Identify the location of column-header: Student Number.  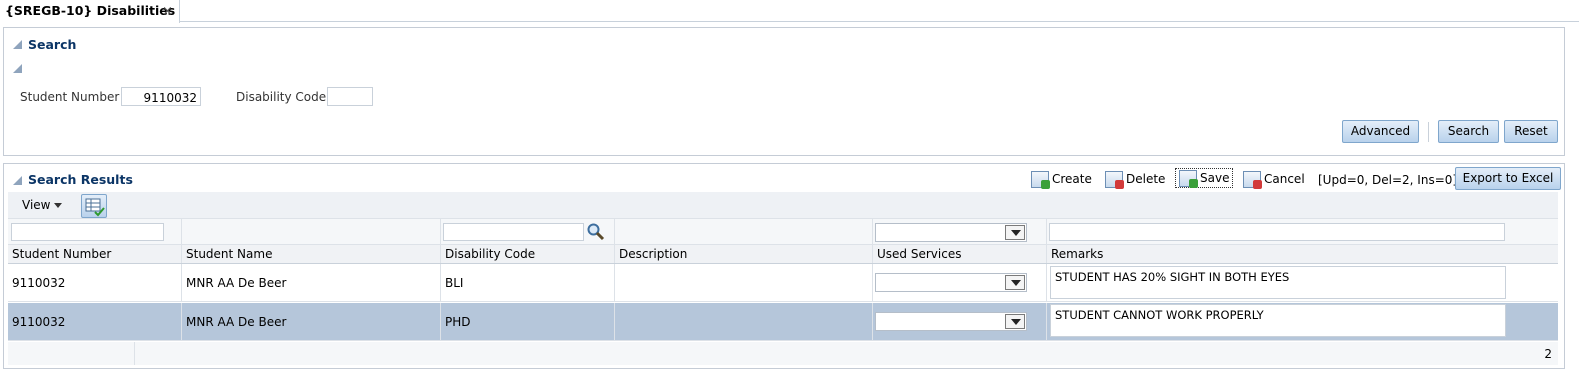
(95, 254).